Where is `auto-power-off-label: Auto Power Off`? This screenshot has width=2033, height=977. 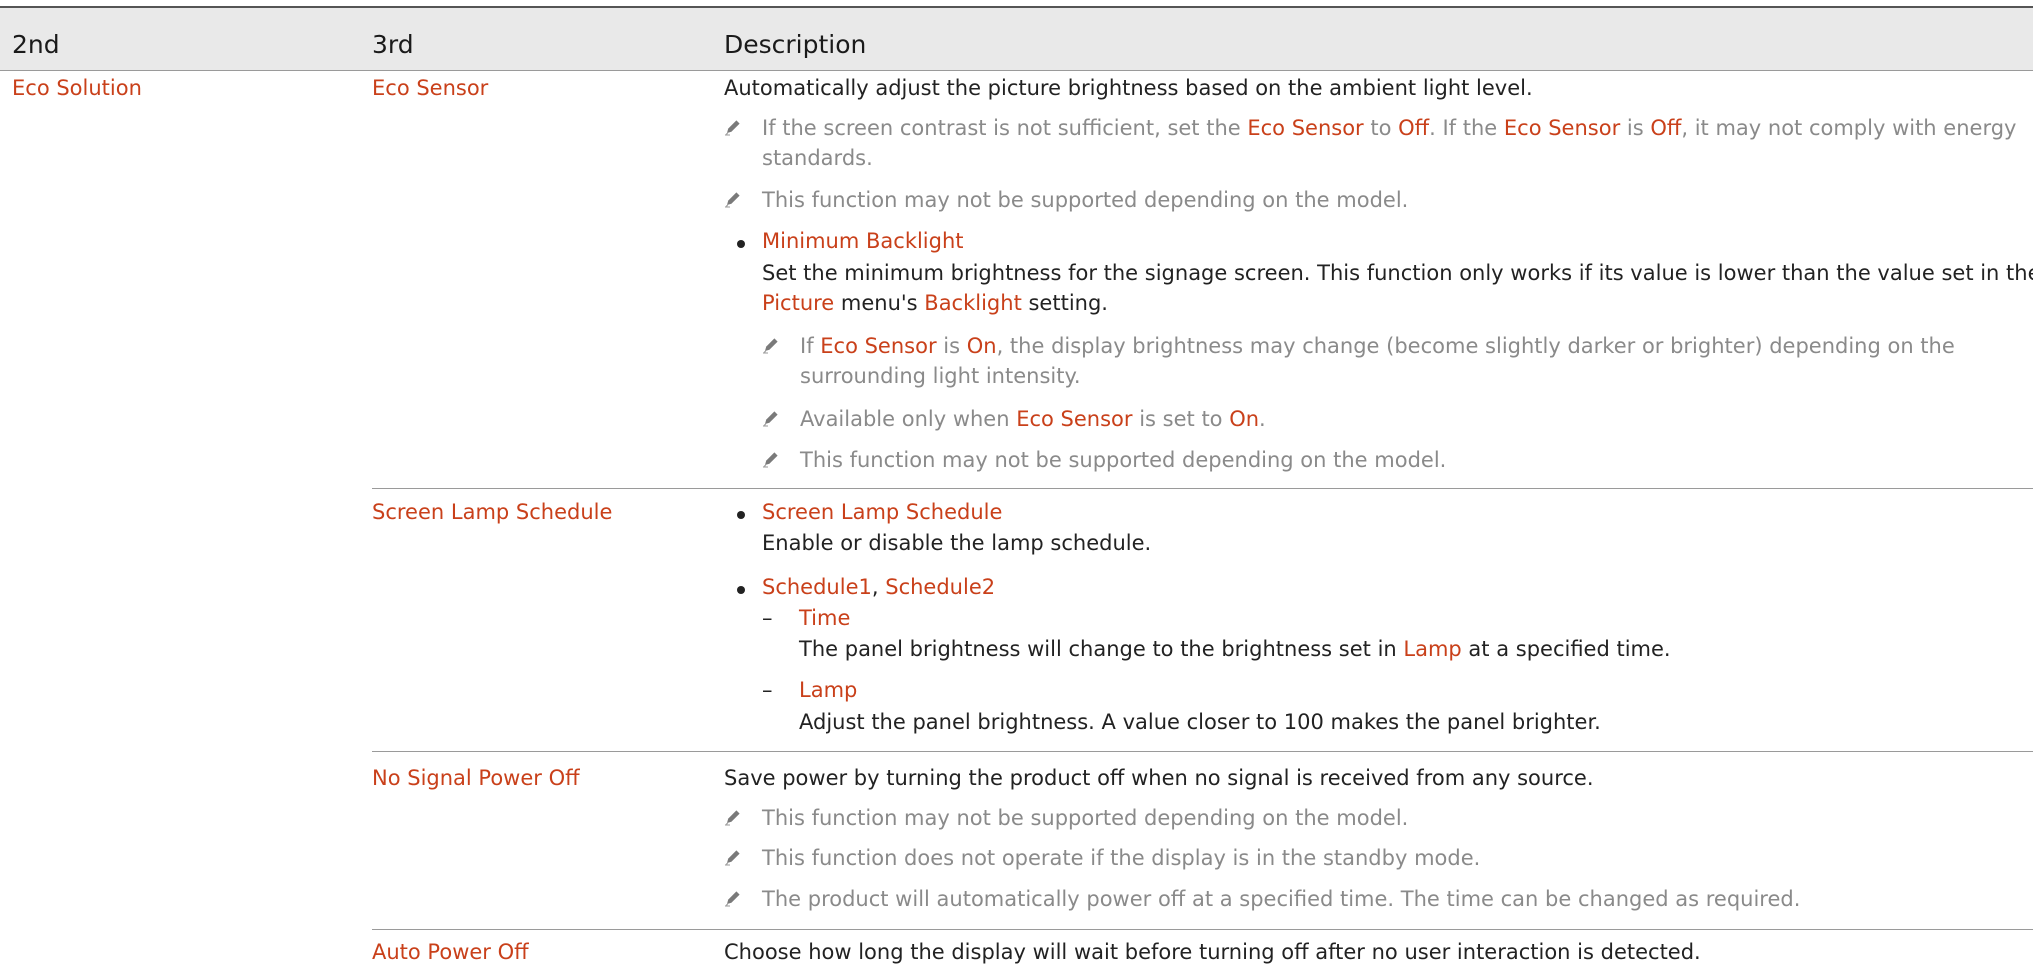 auto-power-off-label: Auto Power Off is located at coordinates (450, 952).